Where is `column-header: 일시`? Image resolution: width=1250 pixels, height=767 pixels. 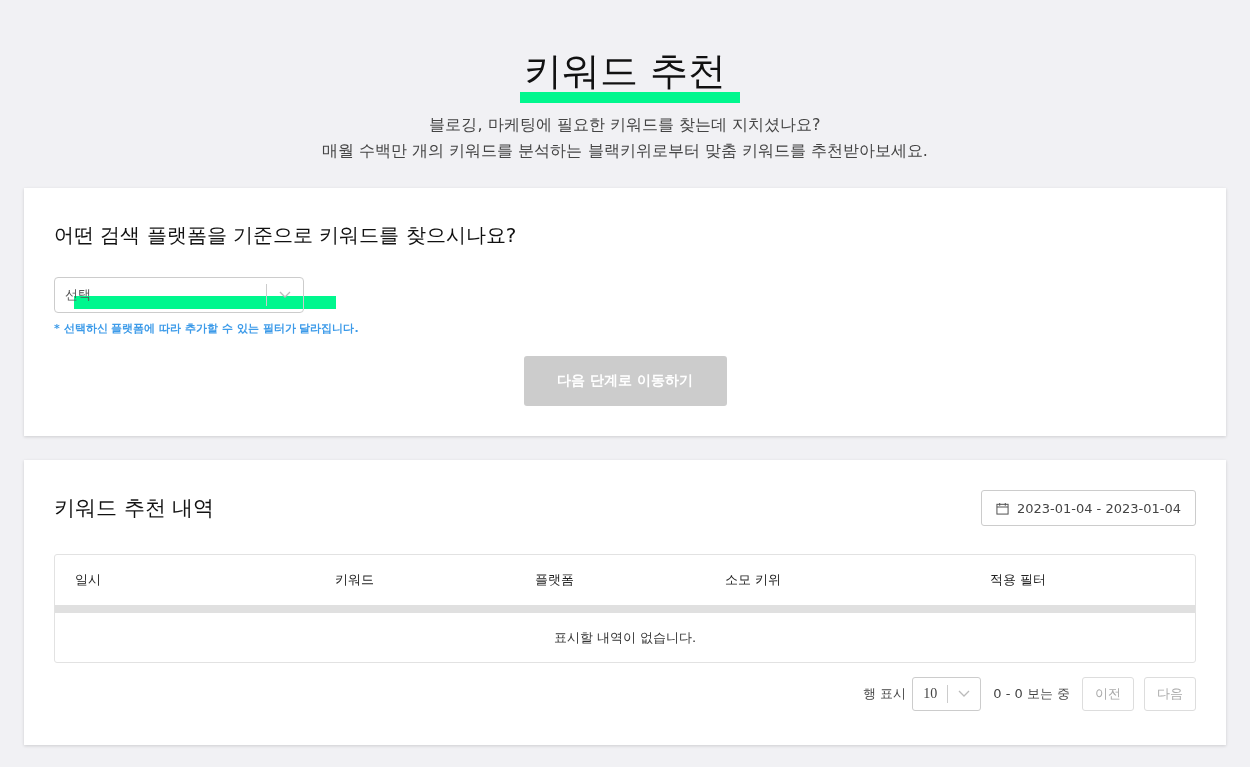 column-header: 일시 is located at coordinates (88, 580).